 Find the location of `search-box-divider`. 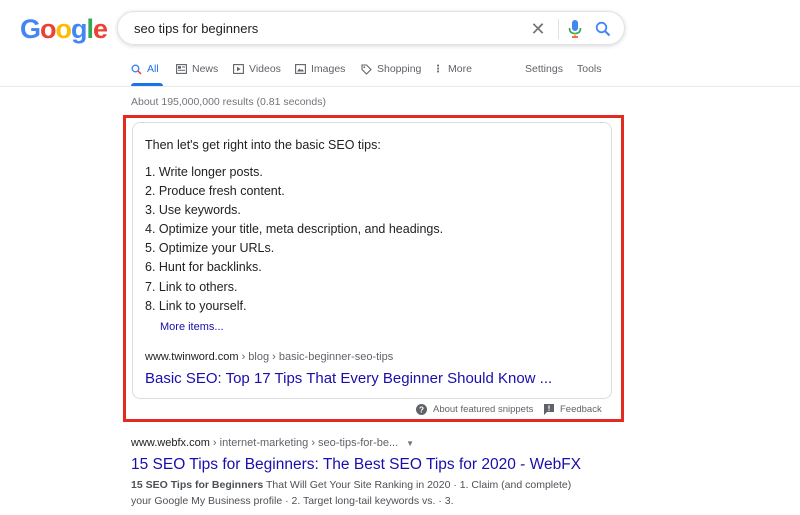

search-box-divider is located at coordinates (558, 29).